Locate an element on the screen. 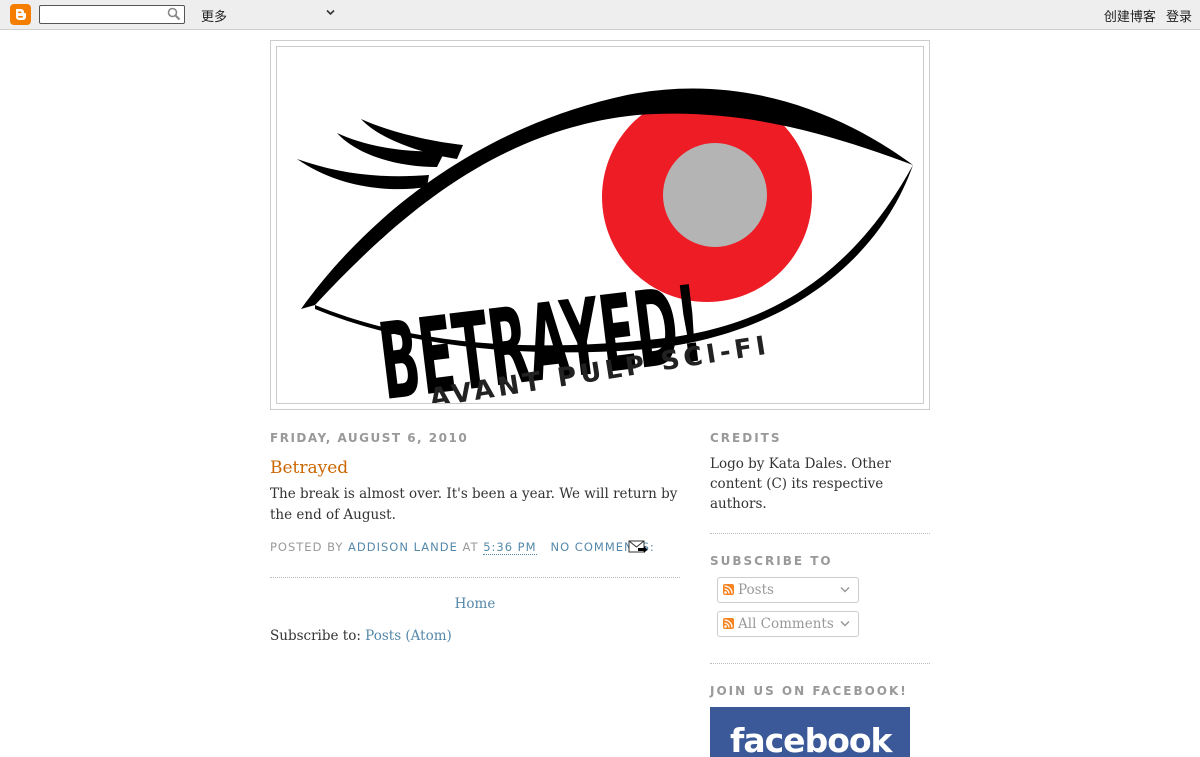 The image size is (1200, 757). post-time-link: 5:36 PM is located at coordinates (510, 547).